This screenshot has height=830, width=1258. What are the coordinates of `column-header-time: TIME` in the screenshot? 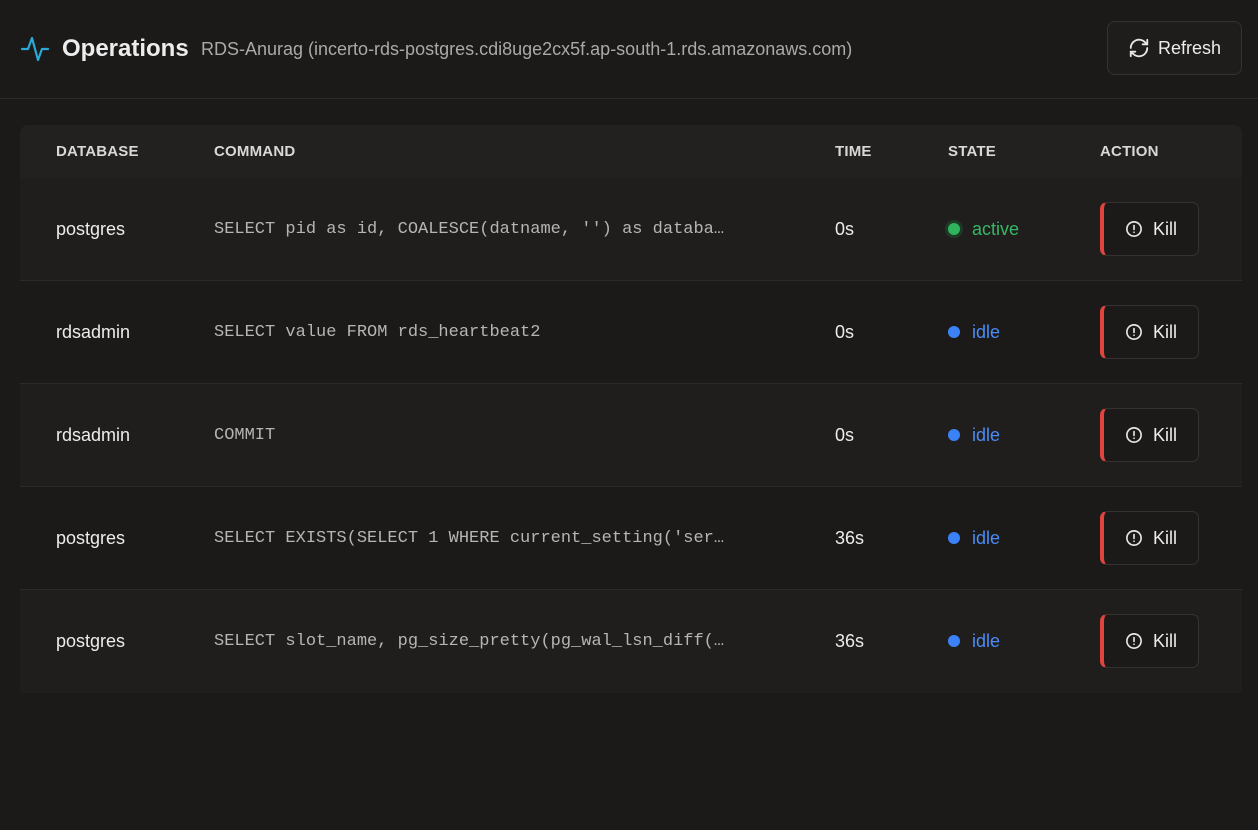 It's located at (853, 151).